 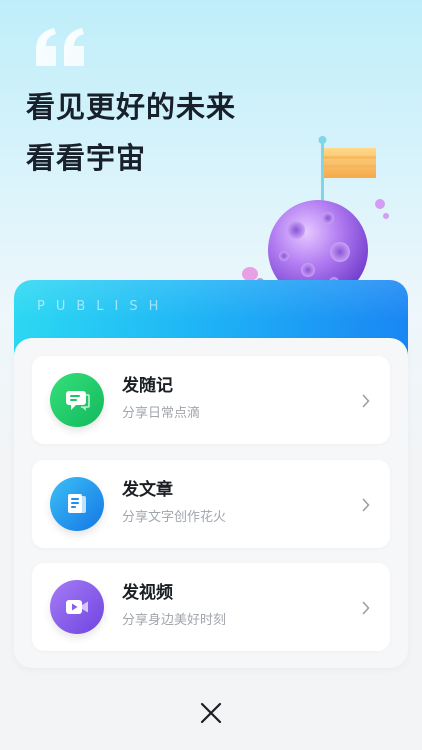 I want to click on headline-line-1: 看见更好的未来, so click(x=131, y=107).